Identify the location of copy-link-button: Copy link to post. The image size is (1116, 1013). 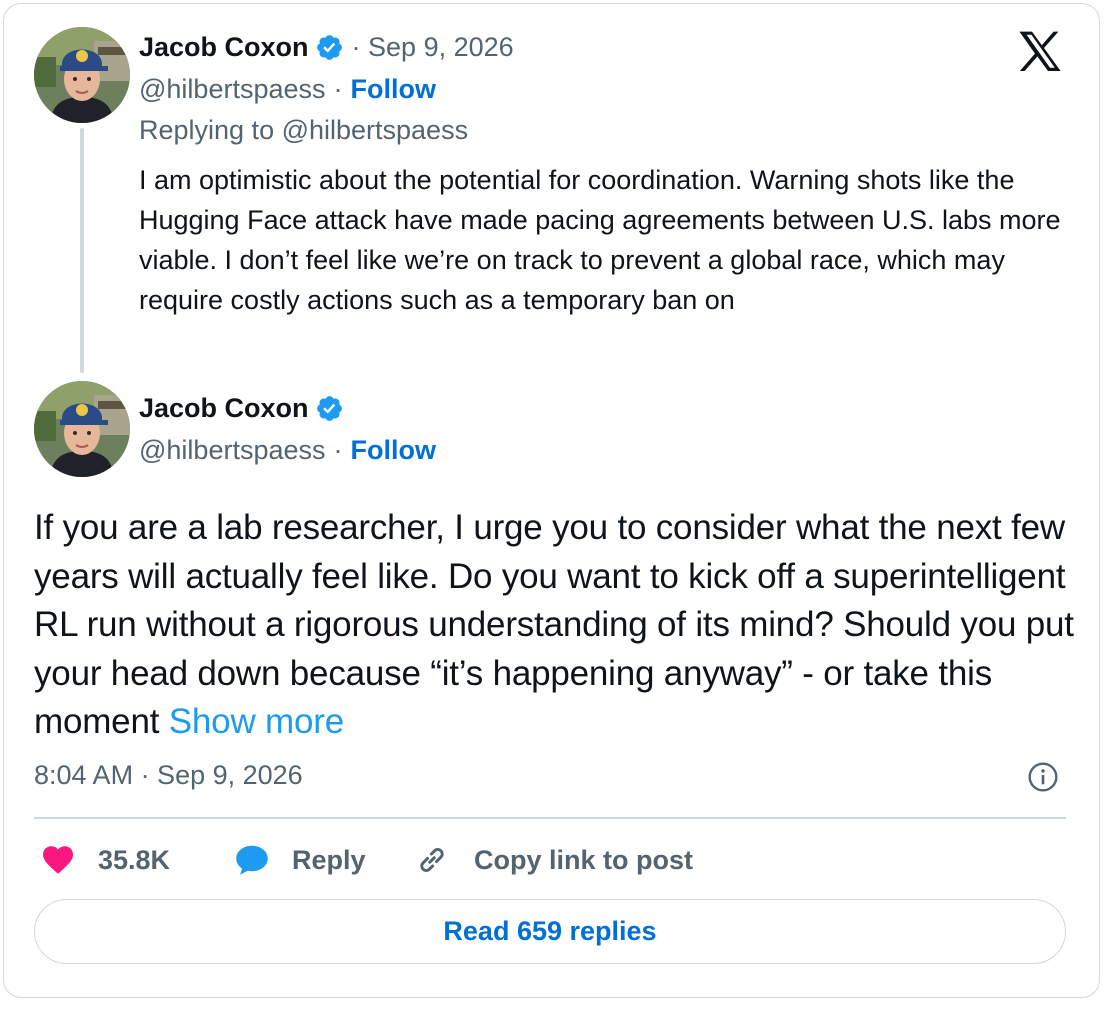
(553, 860).